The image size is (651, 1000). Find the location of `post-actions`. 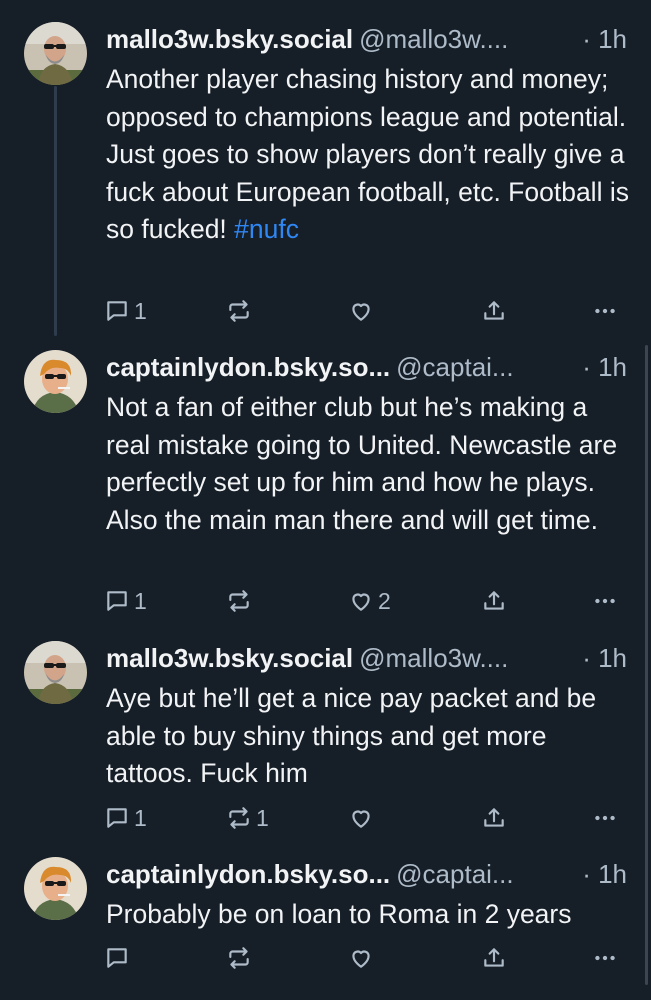

post-actions is located at coordinates (366, 958).